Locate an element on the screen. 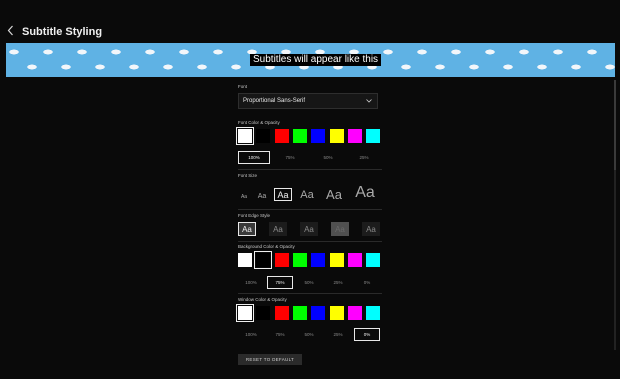 The height and width of the screenshot is (379, 620). font-color-swatches is located at coordinates (309, 136).